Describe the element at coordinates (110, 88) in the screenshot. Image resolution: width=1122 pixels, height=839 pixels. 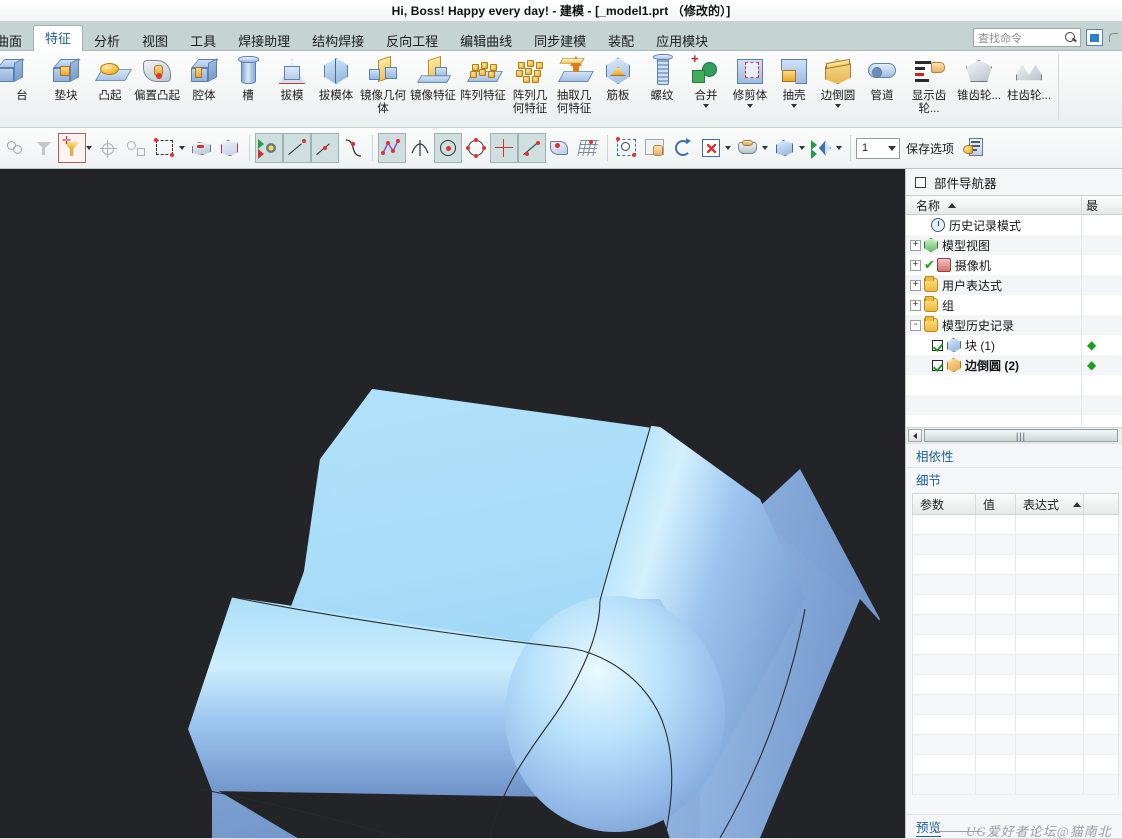
I see `ribbon-item-emboss: 凸起` at that location.